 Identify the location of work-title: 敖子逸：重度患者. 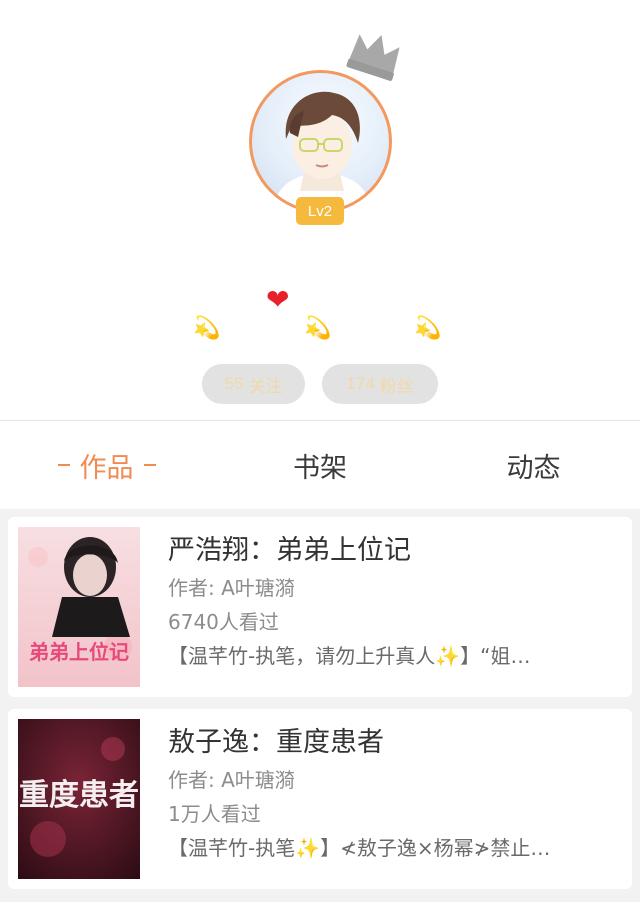
(388, 743).